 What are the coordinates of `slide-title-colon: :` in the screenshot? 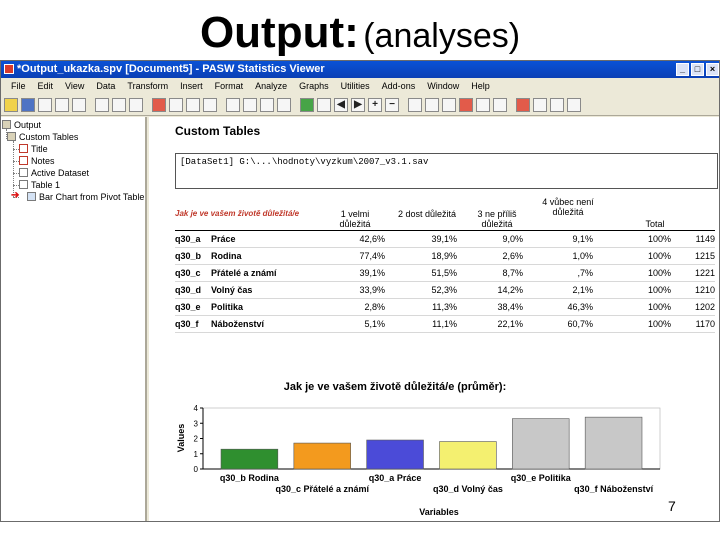 It's located at (351, 32).